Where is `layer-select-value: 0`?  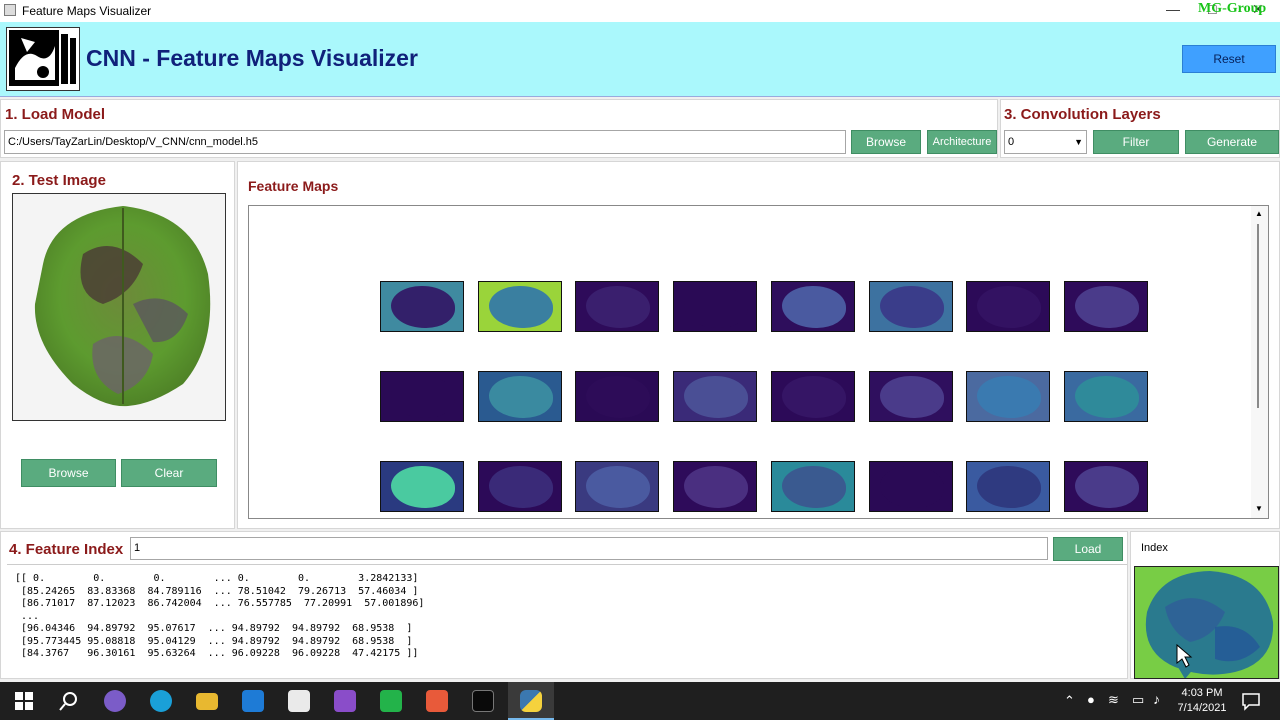
layer-select-value: 0 is located at coordinates (1011, 142).